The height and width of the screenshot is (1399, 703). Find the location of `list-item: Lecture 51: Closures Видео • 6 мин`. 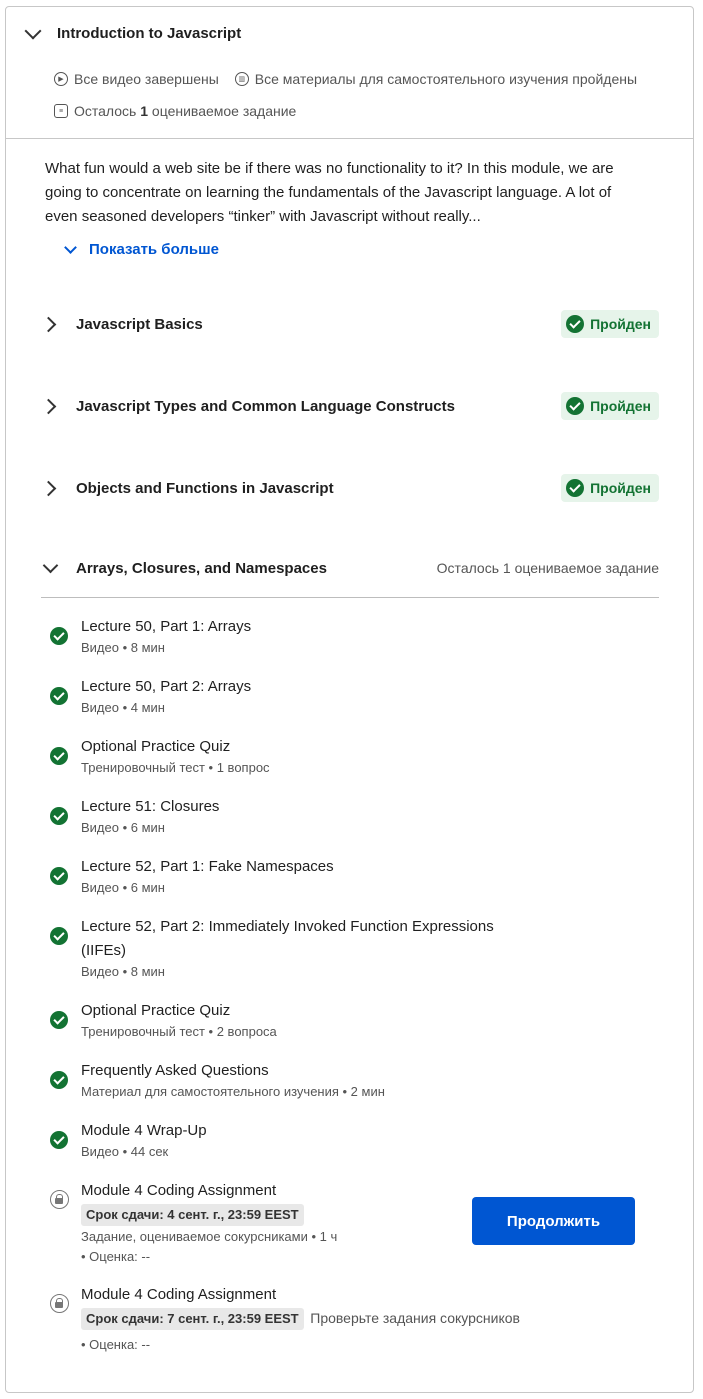

list-item: Lecture 51: Closures Видео • 6 мин is located at coordinates (350, 819).